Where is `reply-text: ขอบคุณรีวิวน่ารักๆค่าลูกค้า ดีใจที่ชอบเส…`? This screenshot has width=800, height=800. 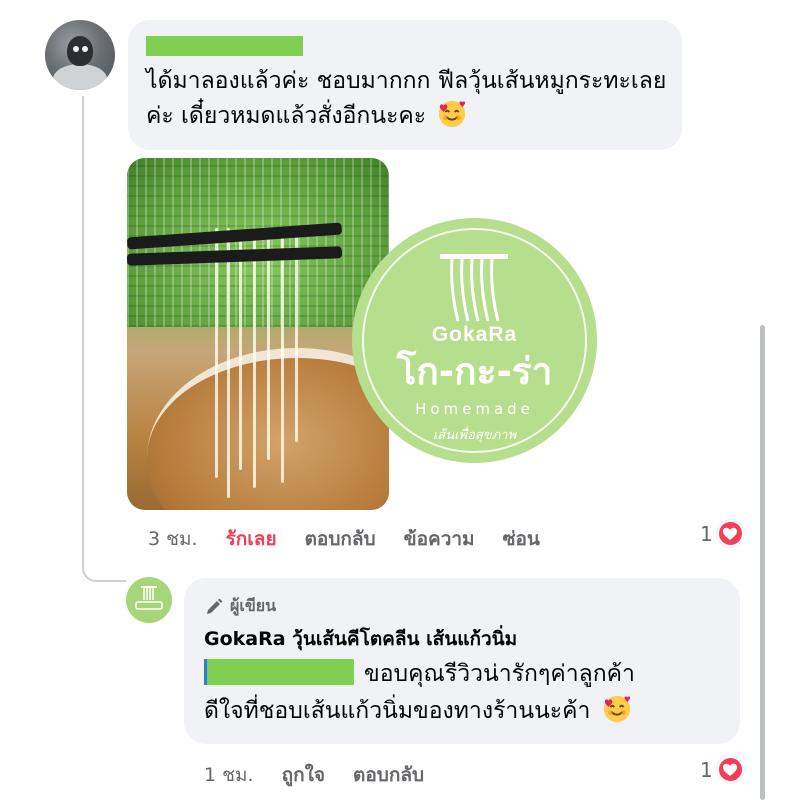 reply-text: ขอบคุณรีวิวน่ารักๆค่าลูกค้า ดีใจที่ชอบเส… is located at coordinates (469, 693).